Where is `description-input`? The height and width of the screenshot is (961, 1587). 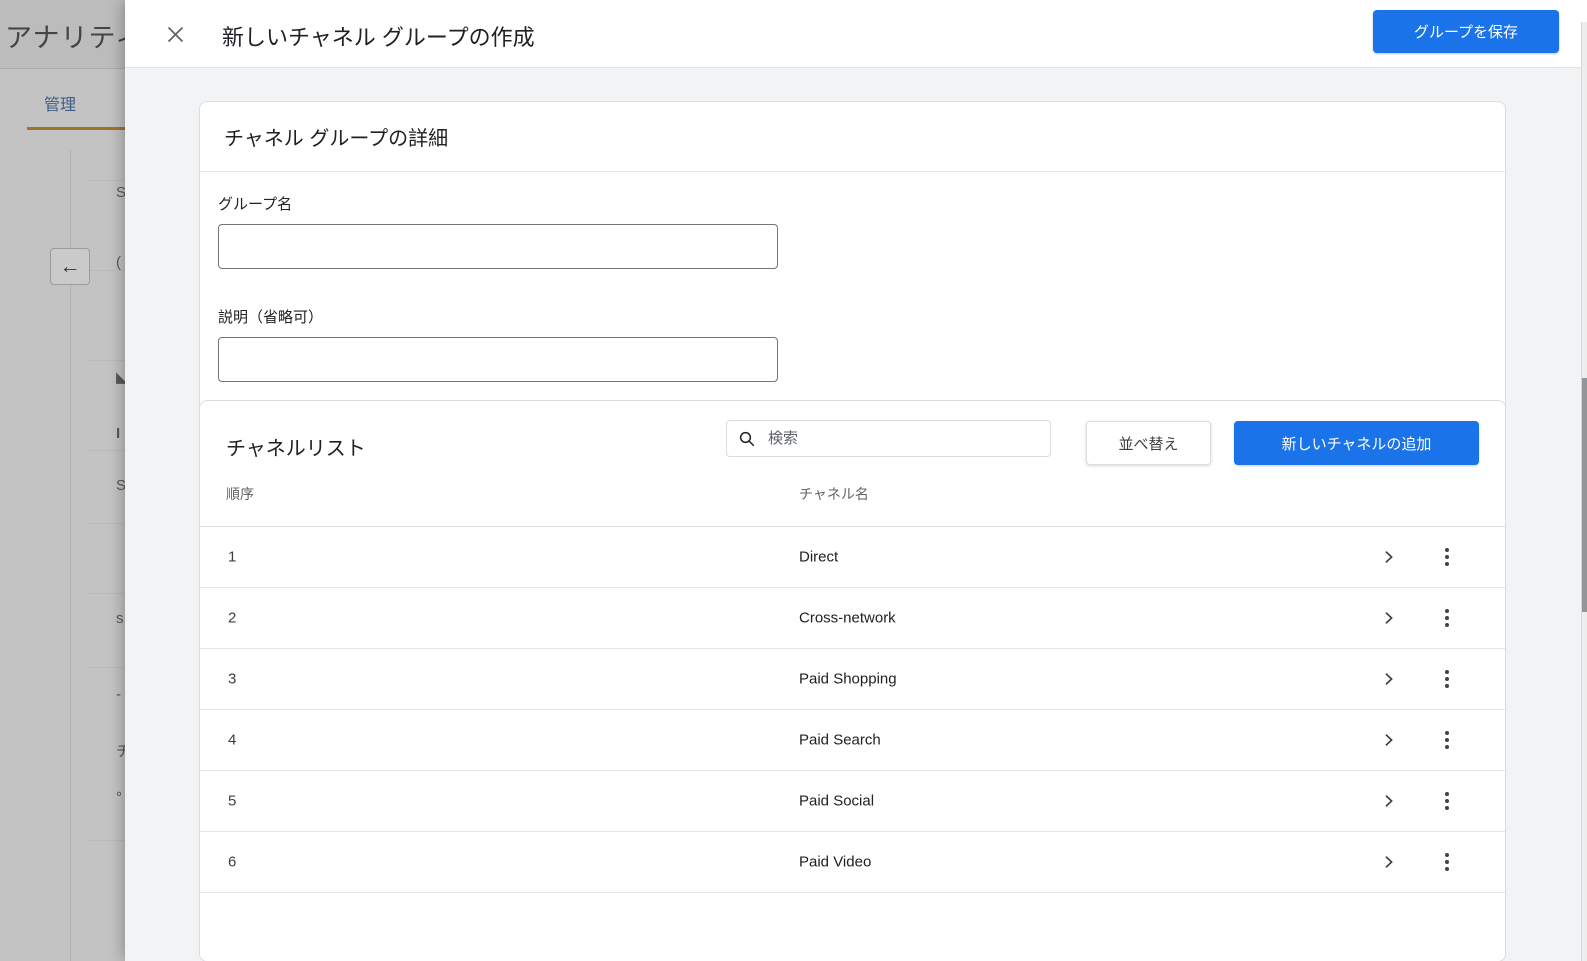
description-input is located at coordinates (498, 359).